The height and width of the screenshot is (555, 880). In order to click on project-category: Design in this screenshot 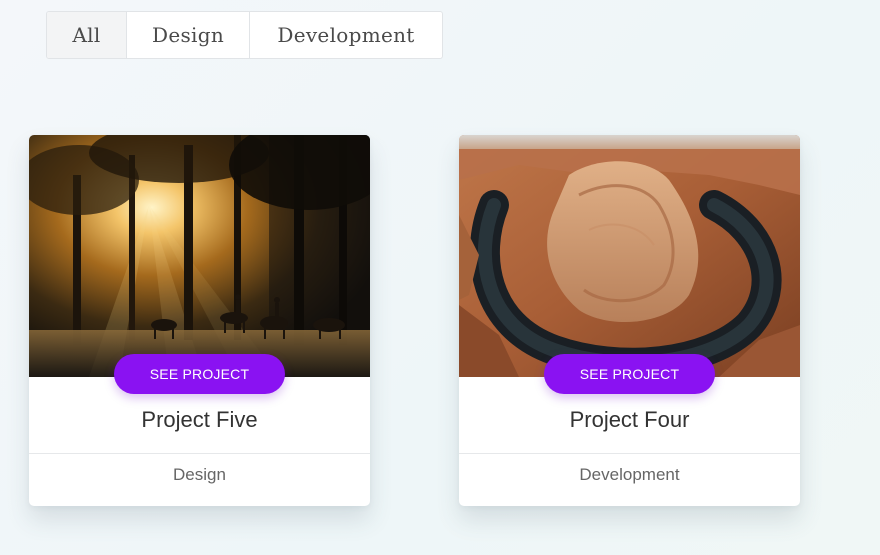, I will do `click(199, 474)`.